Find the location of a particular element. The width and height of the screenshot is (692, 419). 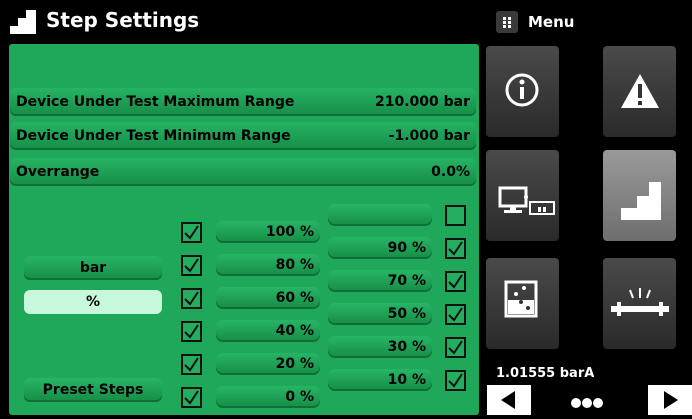

unit-percent-button: % is located at coordinates (93, 302).